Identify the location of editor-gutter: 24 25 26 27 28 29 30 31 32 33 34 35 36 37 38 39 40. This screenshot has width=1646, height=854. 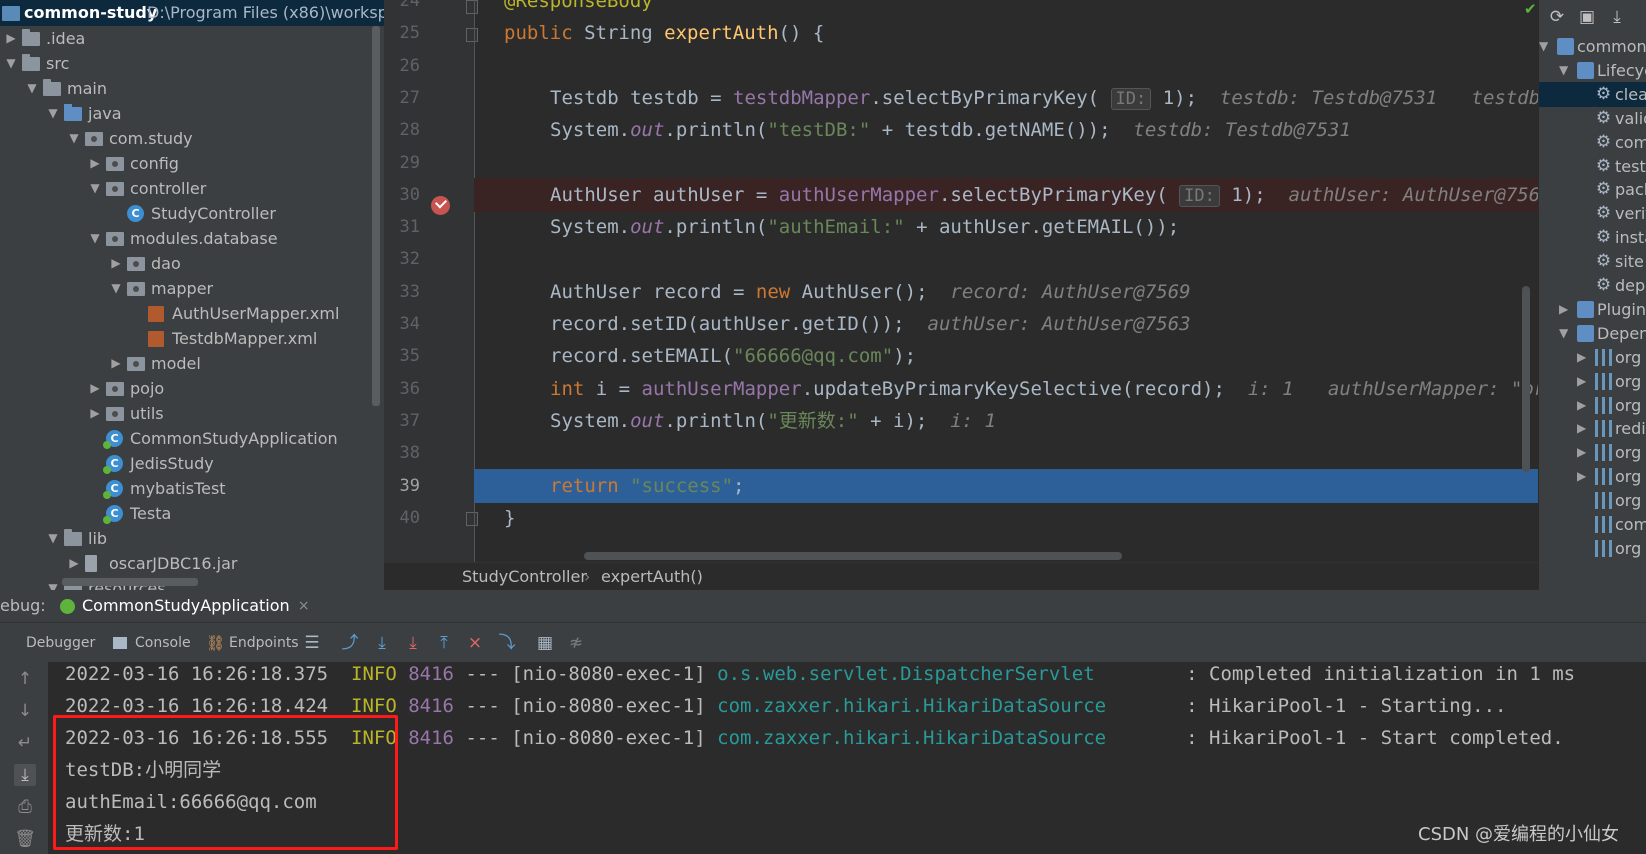
(431, 281).